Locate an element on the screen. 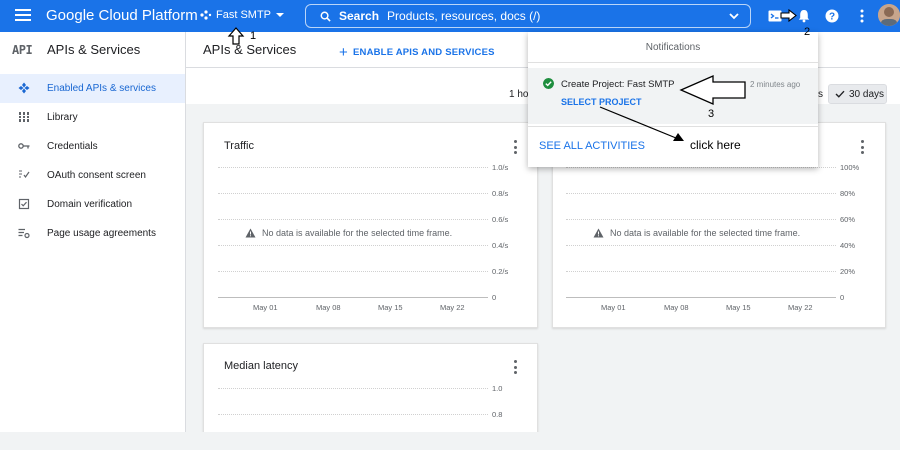 The image size is (900, 450). annotation-label-1: 1 is located at coordinates (253, 36).